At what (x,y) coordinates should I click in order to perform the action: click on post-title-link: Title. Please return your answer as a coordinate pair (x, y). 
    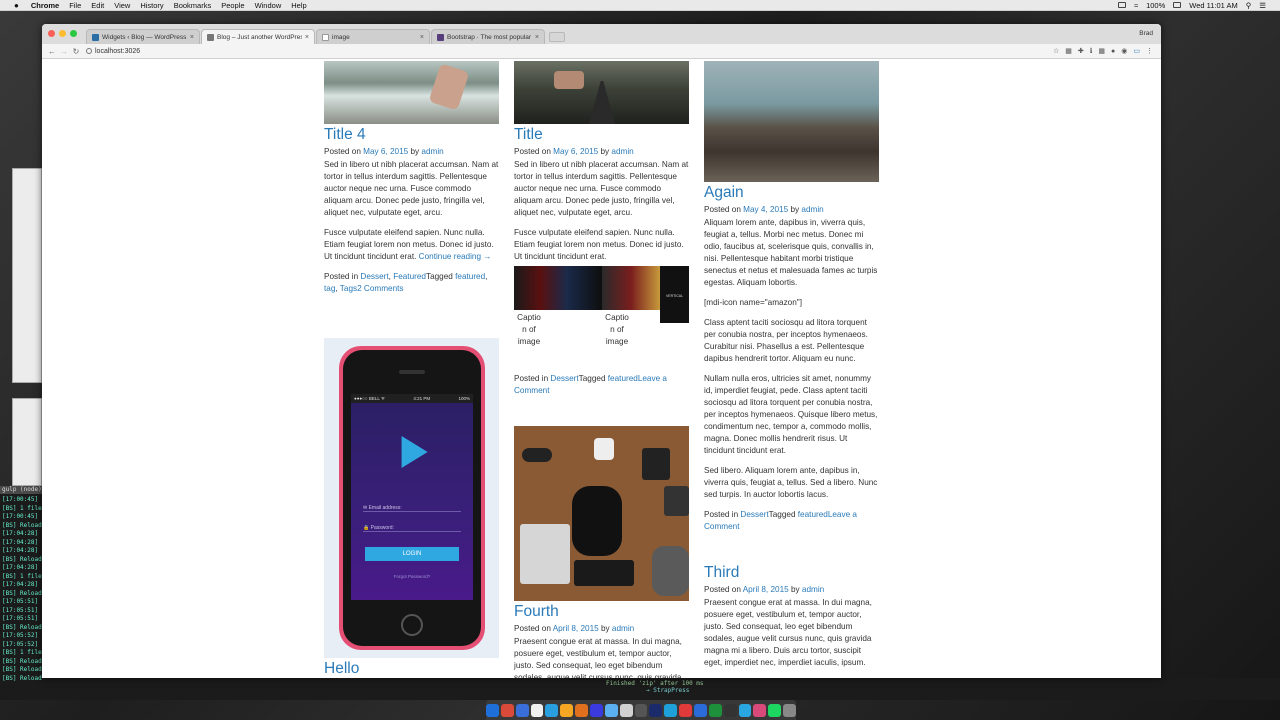
    Looking at the image, I should click on (528, 134).